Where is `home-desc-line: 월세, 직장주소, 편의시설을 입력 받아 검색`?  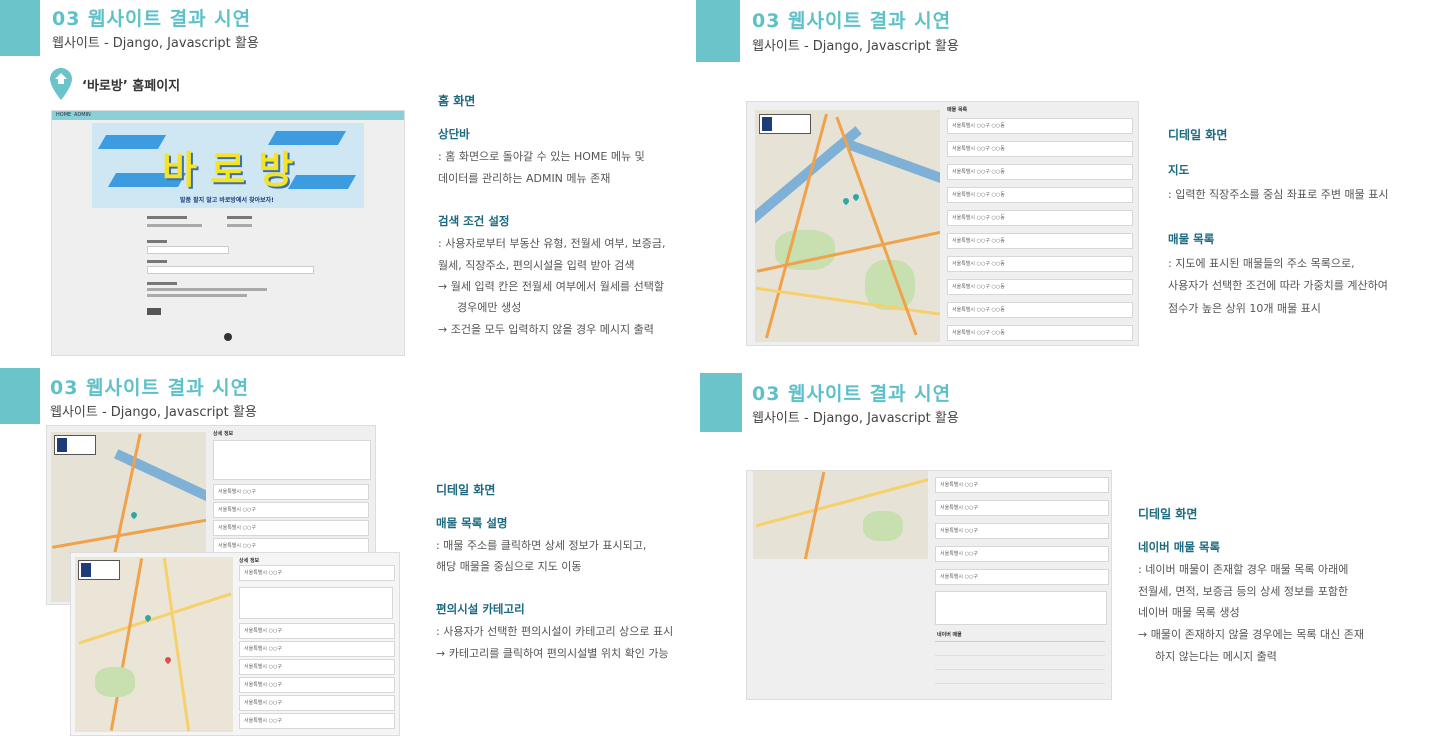 home-desc-line: 월세, 직장주소, 편의시설을 입력 받아 검색 is located at coordinates (536, 265).